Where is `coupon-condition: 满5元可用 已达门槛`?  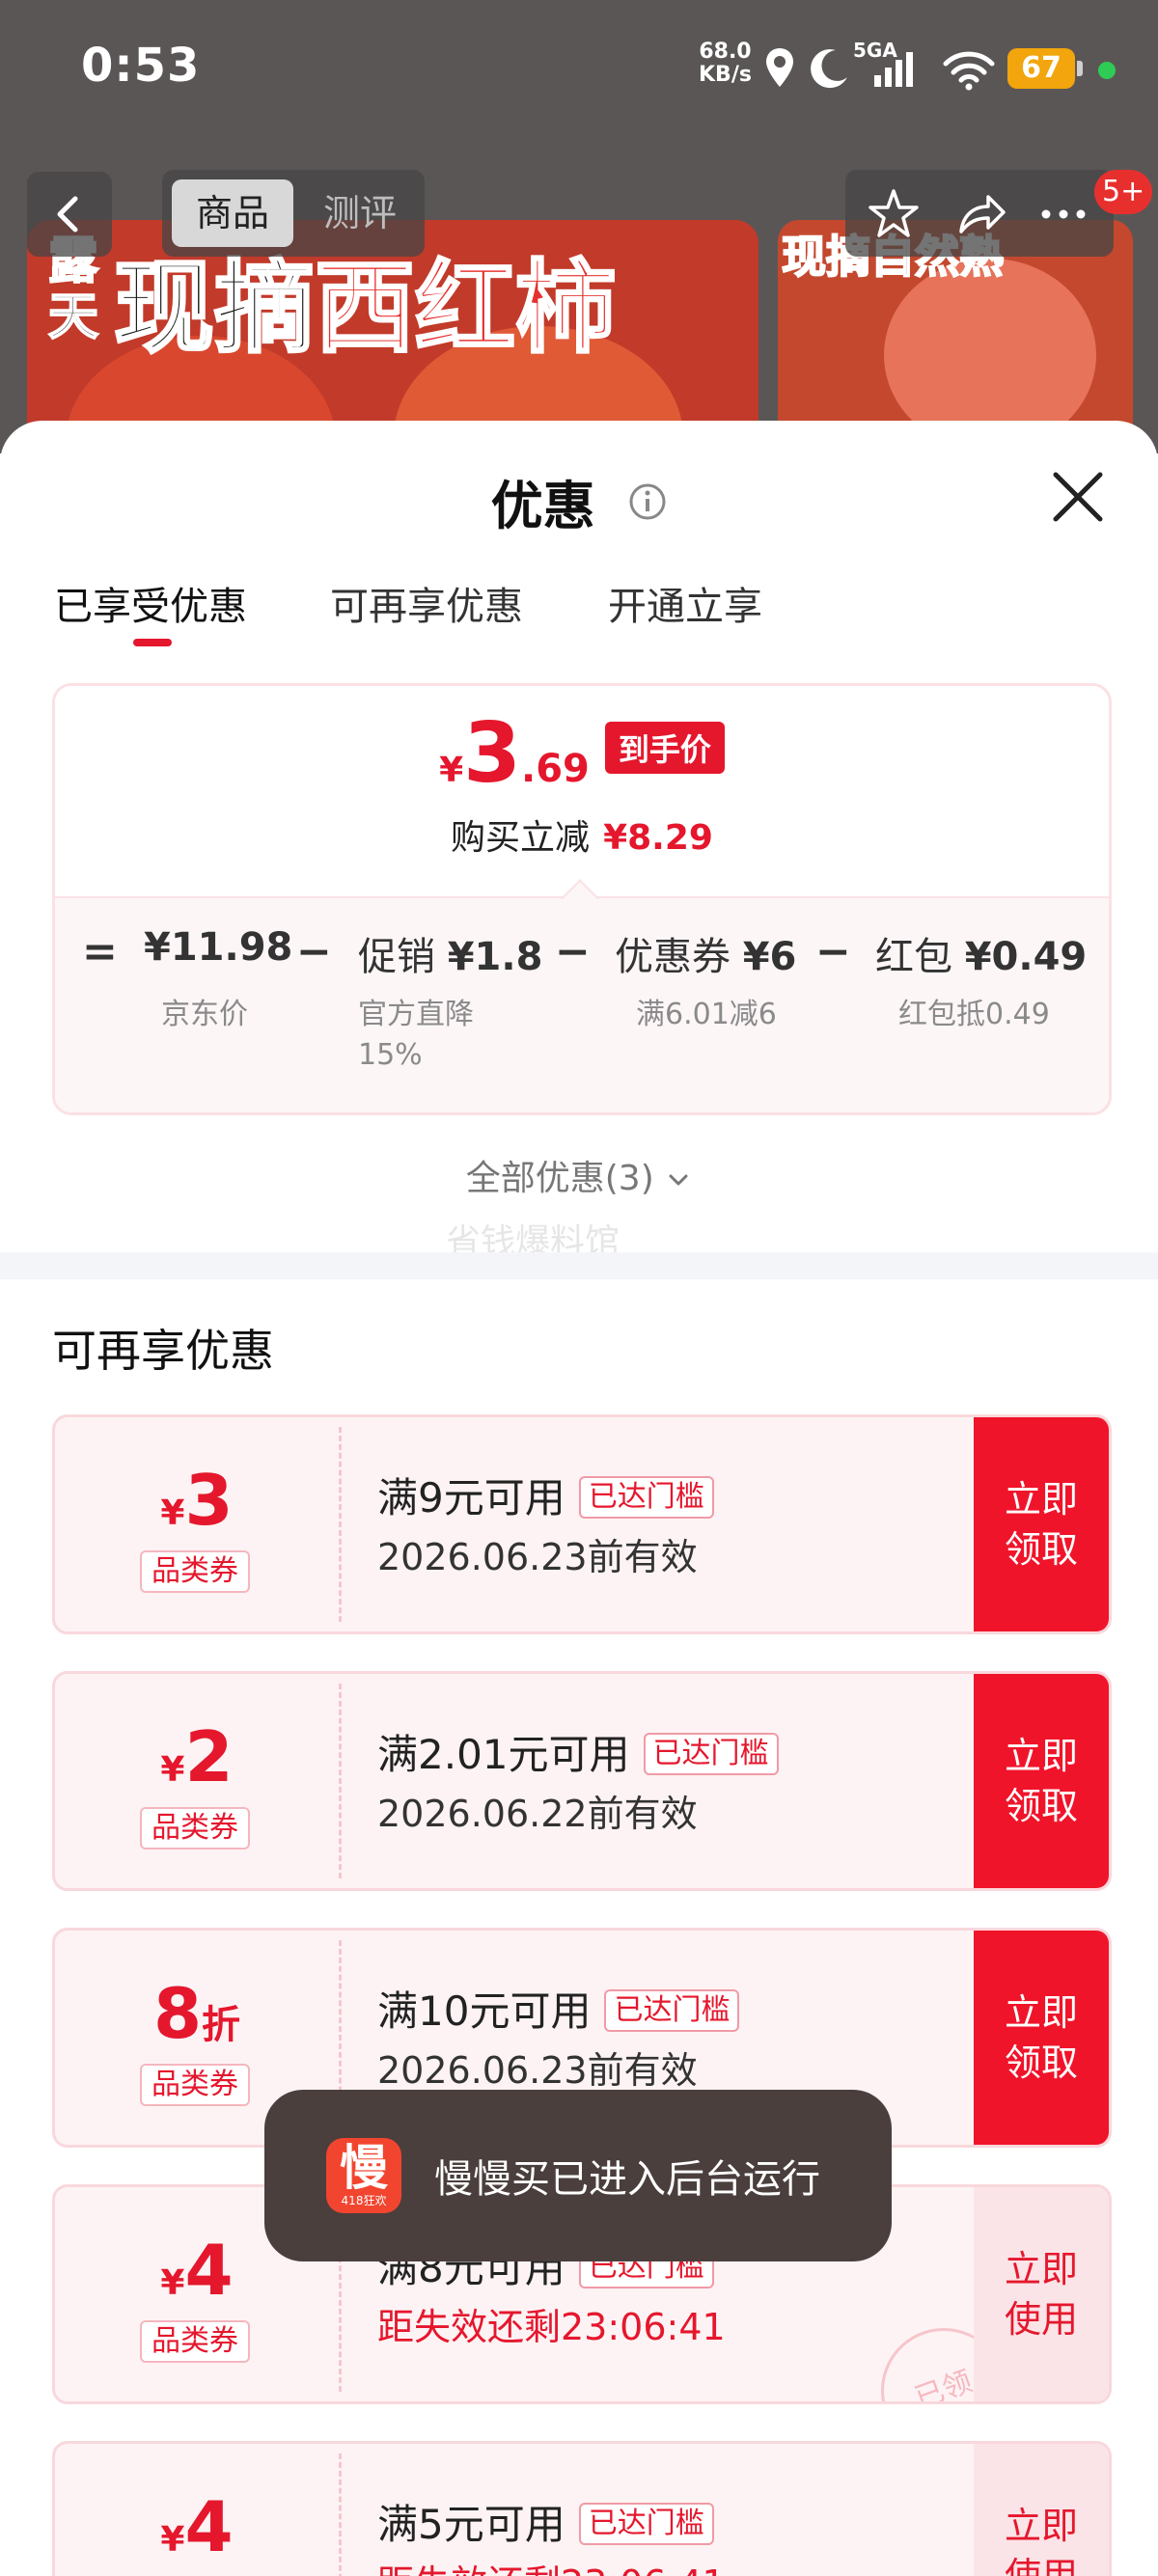 coupon-condition: 满5元可用 已达门槛 is located at coordinates (545, 2521).